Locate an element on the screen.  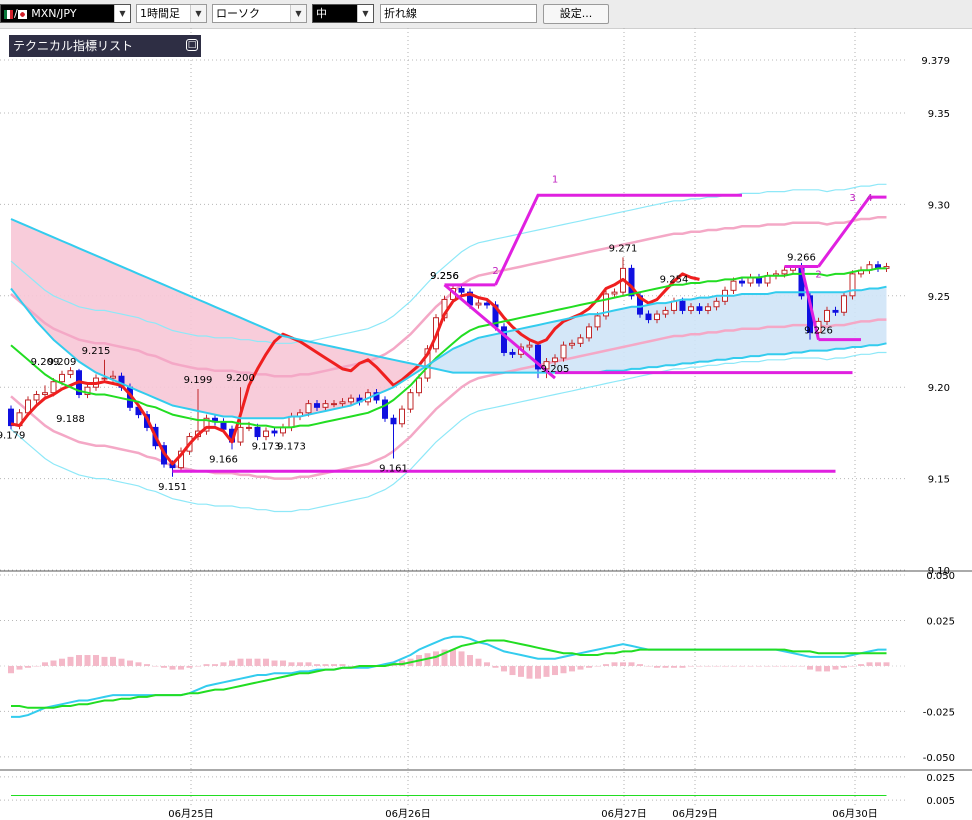
y-tick-label: 9.30 is located at coordinates (939, 205).